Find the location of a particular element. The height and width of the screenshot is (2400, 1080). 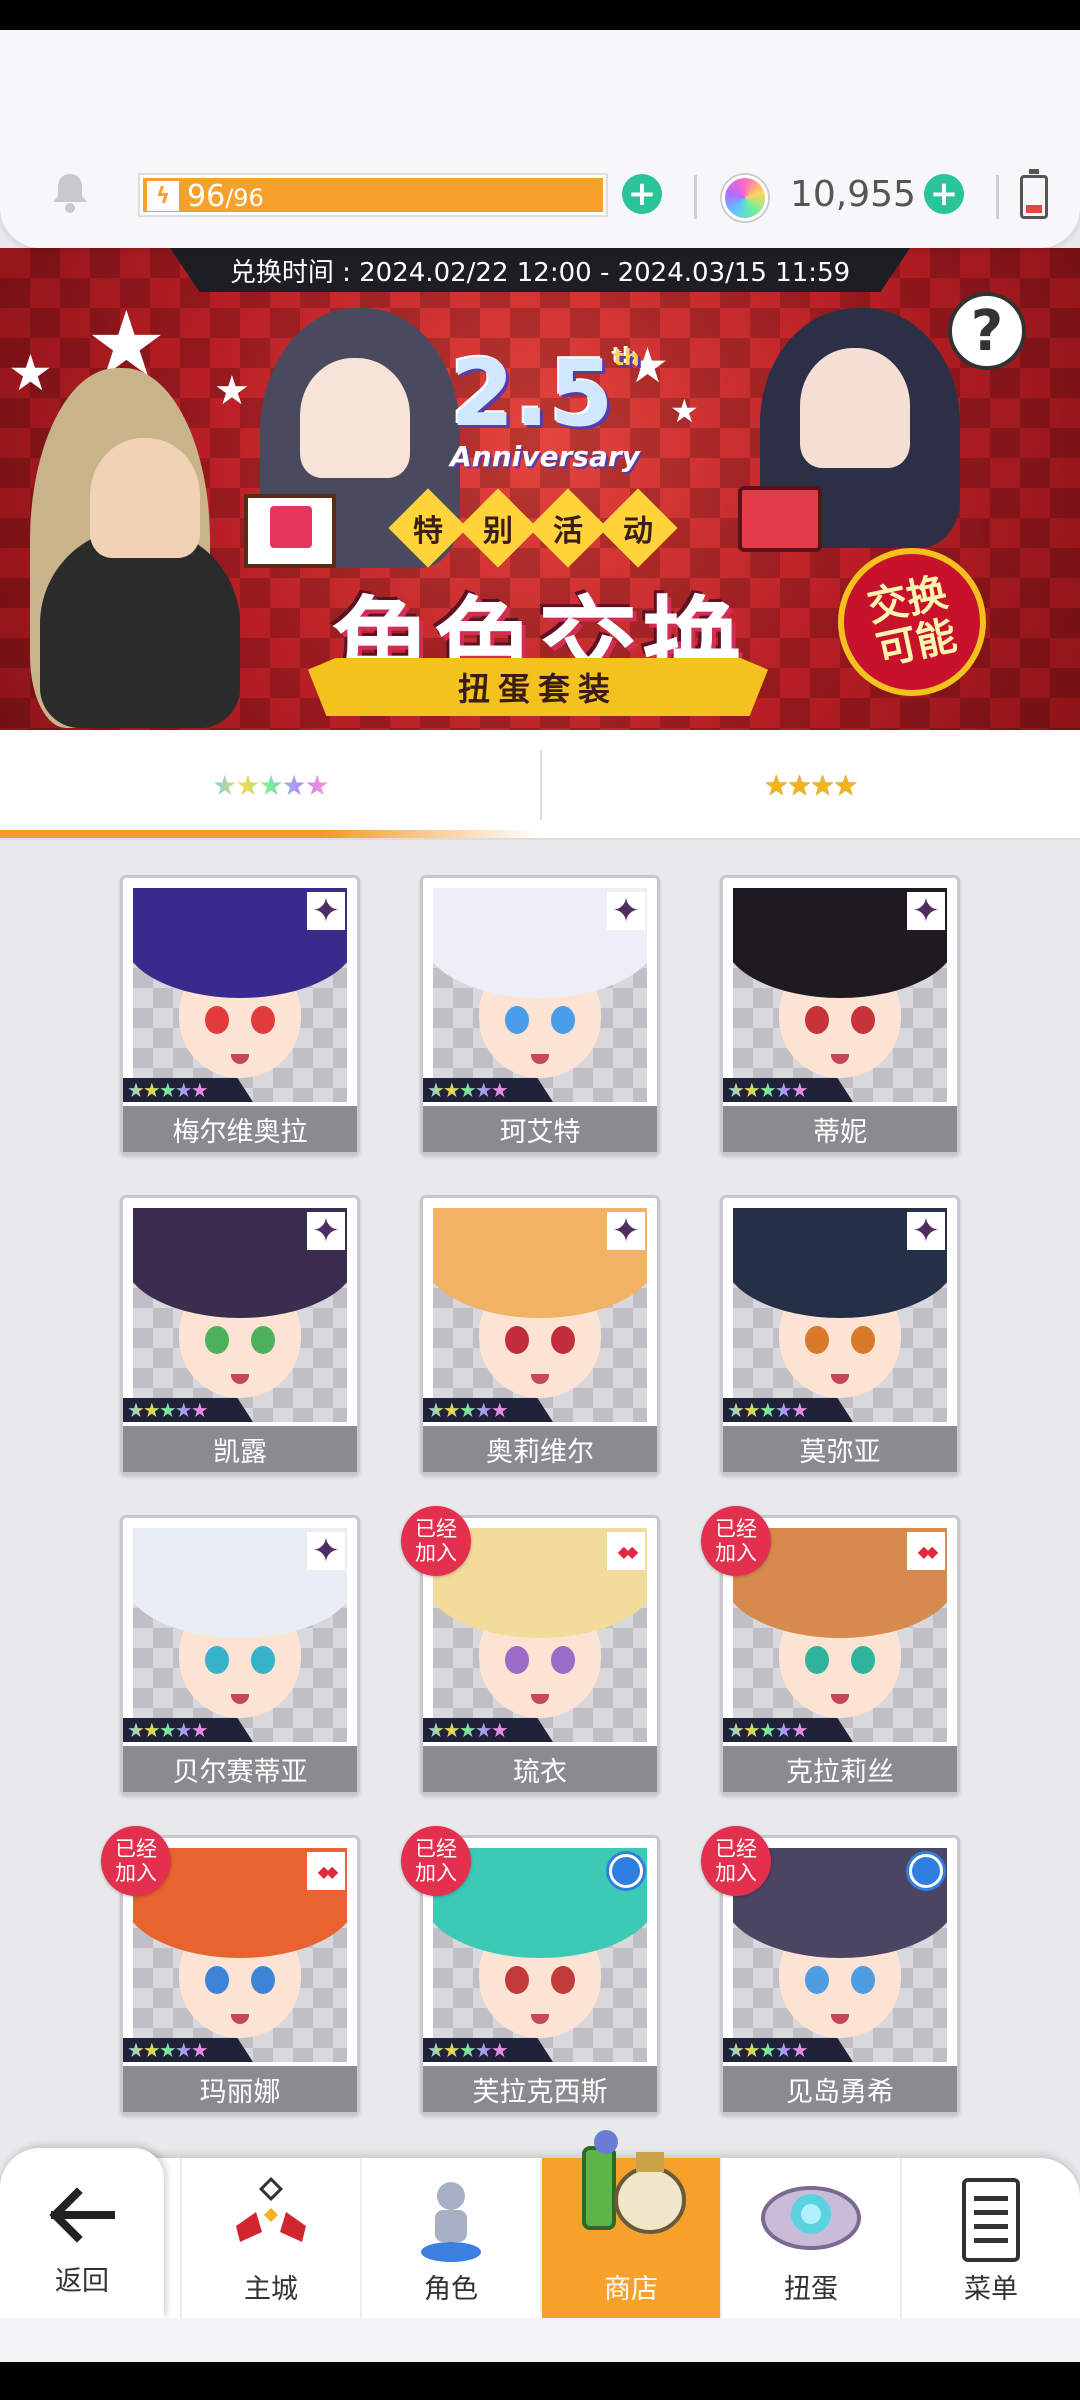

event-label: 特 别 活 动 is located at coordinates (533, 528).